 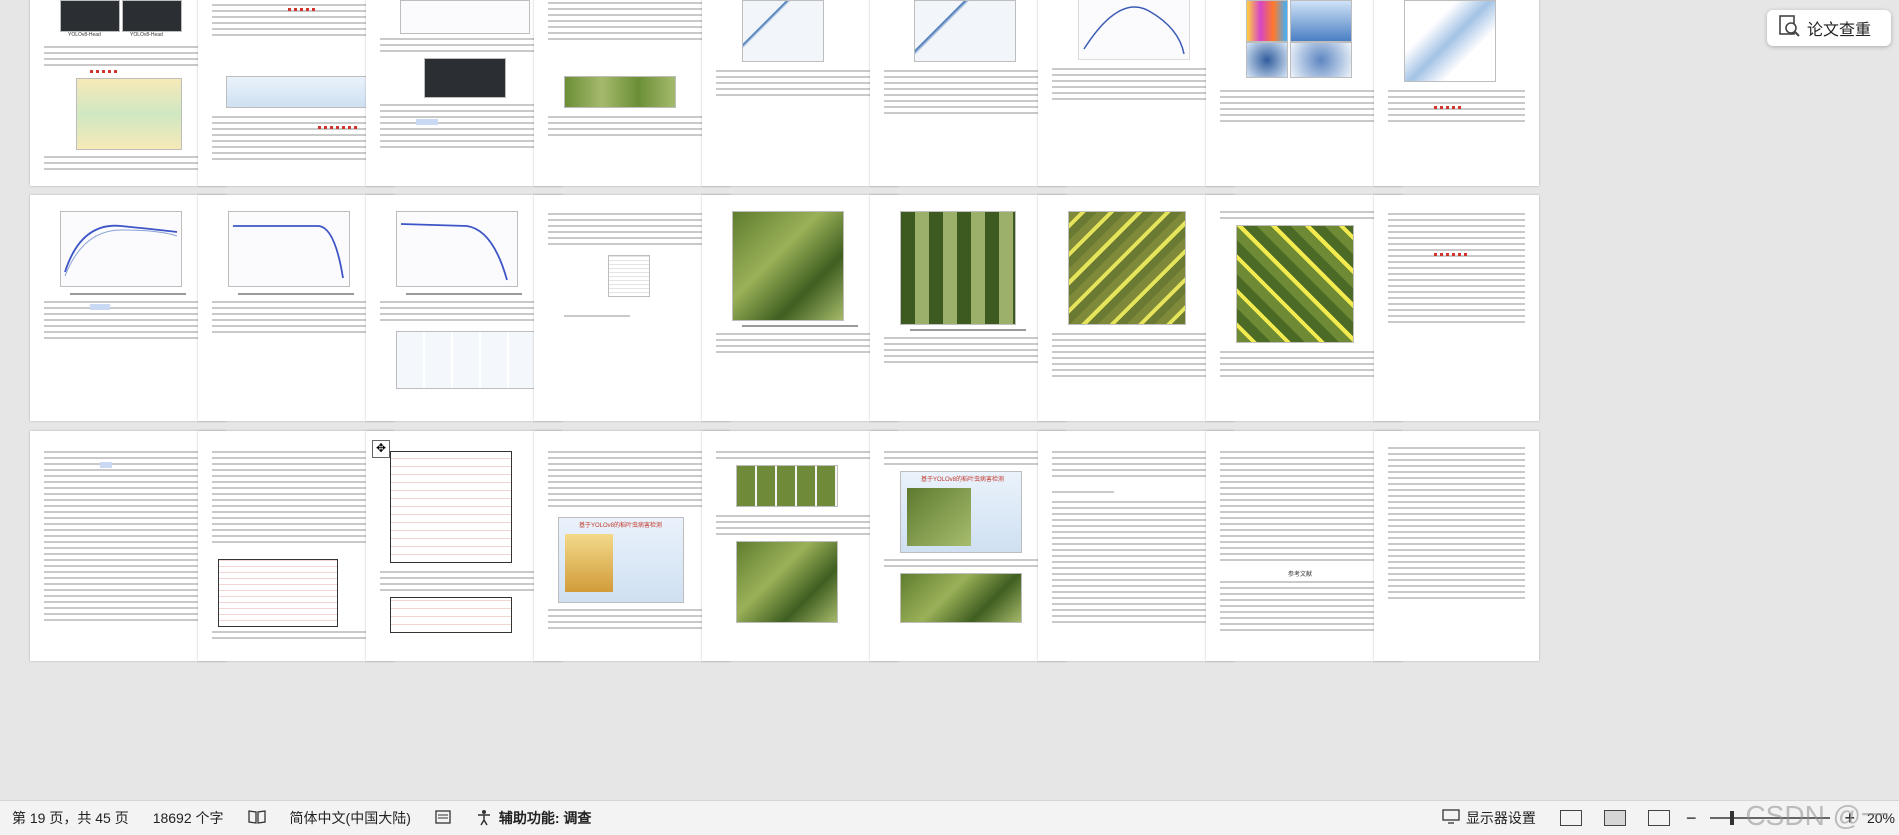 What do you see at coordinates (1304, 546) in the screenshot?
I see `page-thumbnail: 参考文献` at bounding box center [1304, 546].